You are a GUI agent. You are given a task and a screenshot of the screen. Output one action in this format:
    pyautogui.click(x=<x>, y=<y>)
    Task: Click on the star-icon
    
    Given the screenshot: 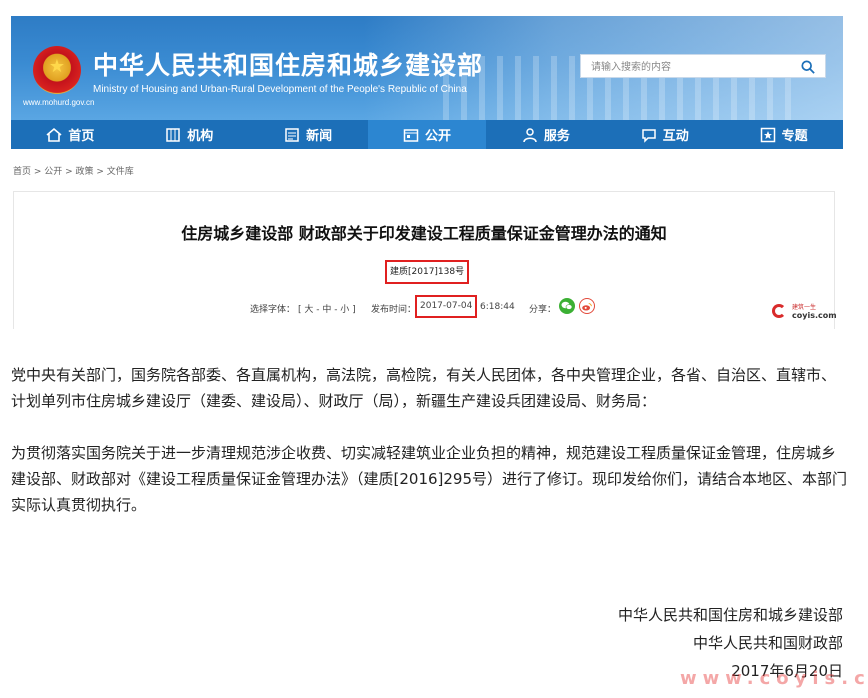 What is the action you would take?
    pyautogui.click(x=767, y=134)
    